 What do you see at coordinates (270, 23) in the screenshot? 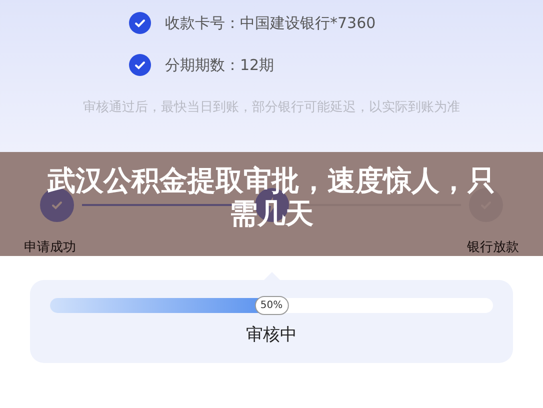
I see `detail-text: 收款卡号：中国建设银行*7360` at bounding box center [270, 23].